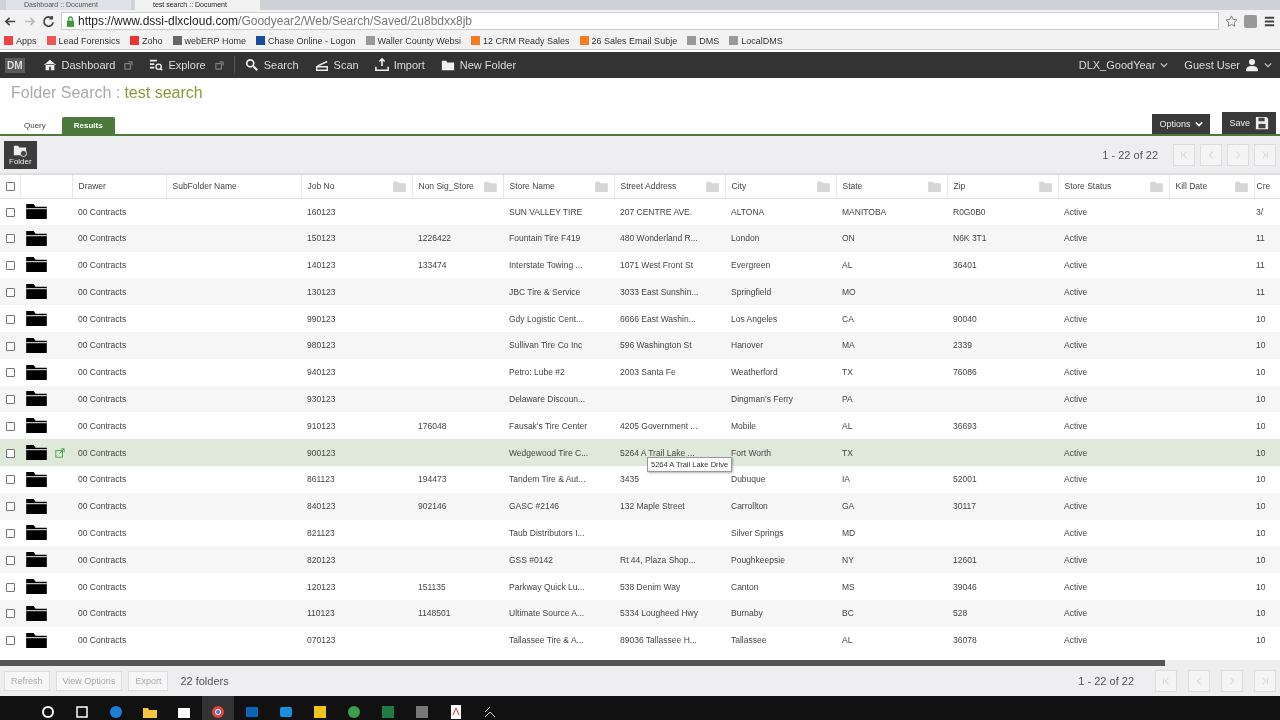  I want to click on table-row: 00 Contracts 150123 1226422 Fountain Tire F419 480 Wonderland R... London ON N6K 3T1 Active 11, so click(640, 238).